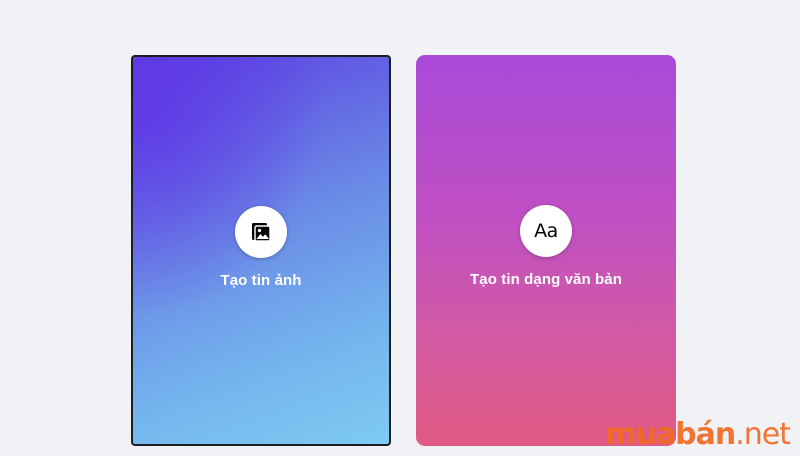 This screenshot has height=456, width=800. I want to click on photo-story-icon-button, so click(261, 232).